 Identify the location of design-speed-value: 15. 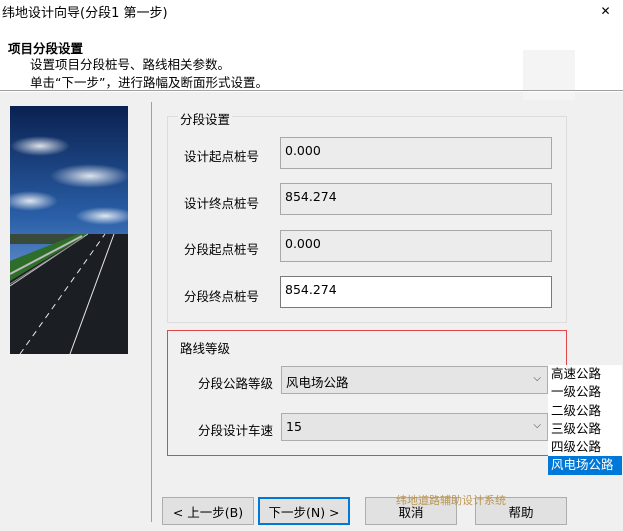
(294, 426).